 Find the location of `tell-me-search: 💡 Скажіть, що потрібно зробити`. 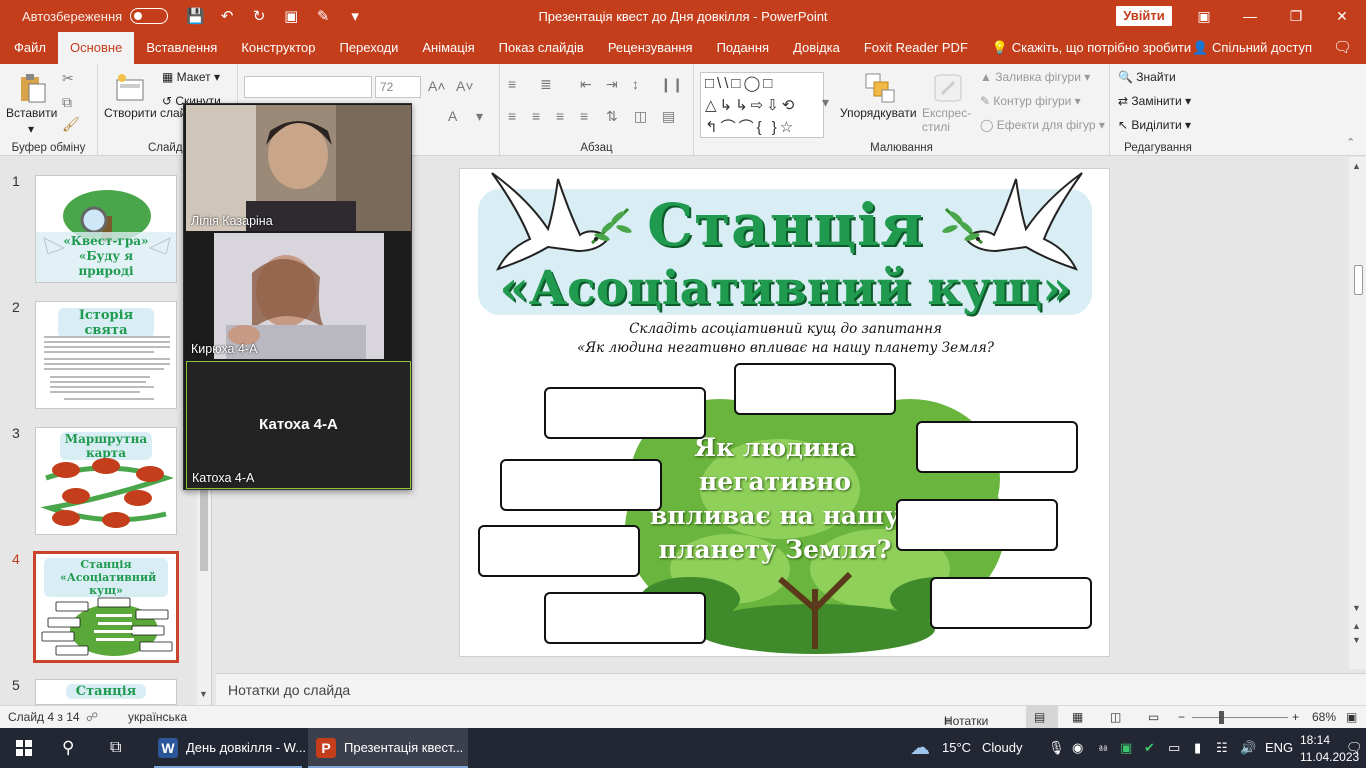

tell-me-search: 💡 Скажіть, що потрібно зробити is located at coordinates (1091, 48).